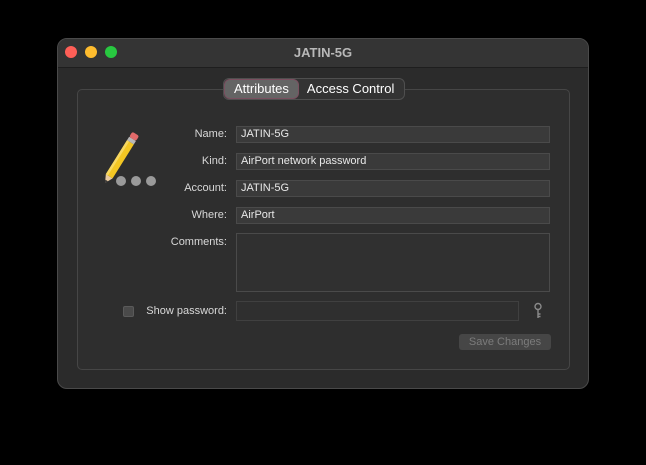  Describe the element at coordinates (198, 242) in the screenshot. I see `comments-label: Comments:` at that location.